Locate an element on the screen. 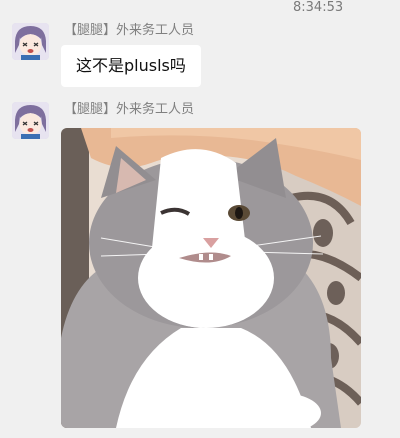 Image resolution: width=400 pixels, height=438 pixels. message-timestamp: 8:34:53 is located at coordinates (318, 7).